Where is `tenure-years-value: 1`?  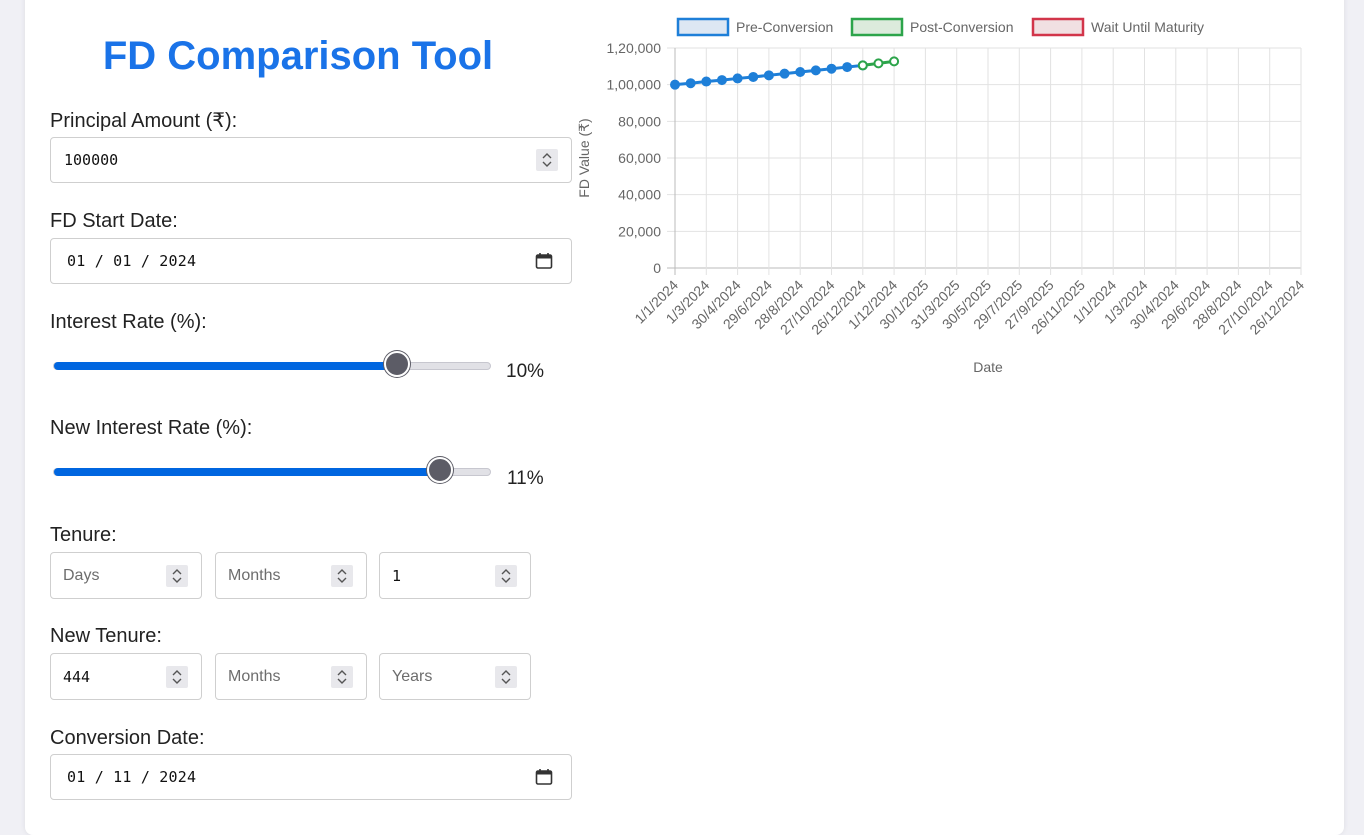
tenure-years-value: 1 is located at coordinates (397, 576).